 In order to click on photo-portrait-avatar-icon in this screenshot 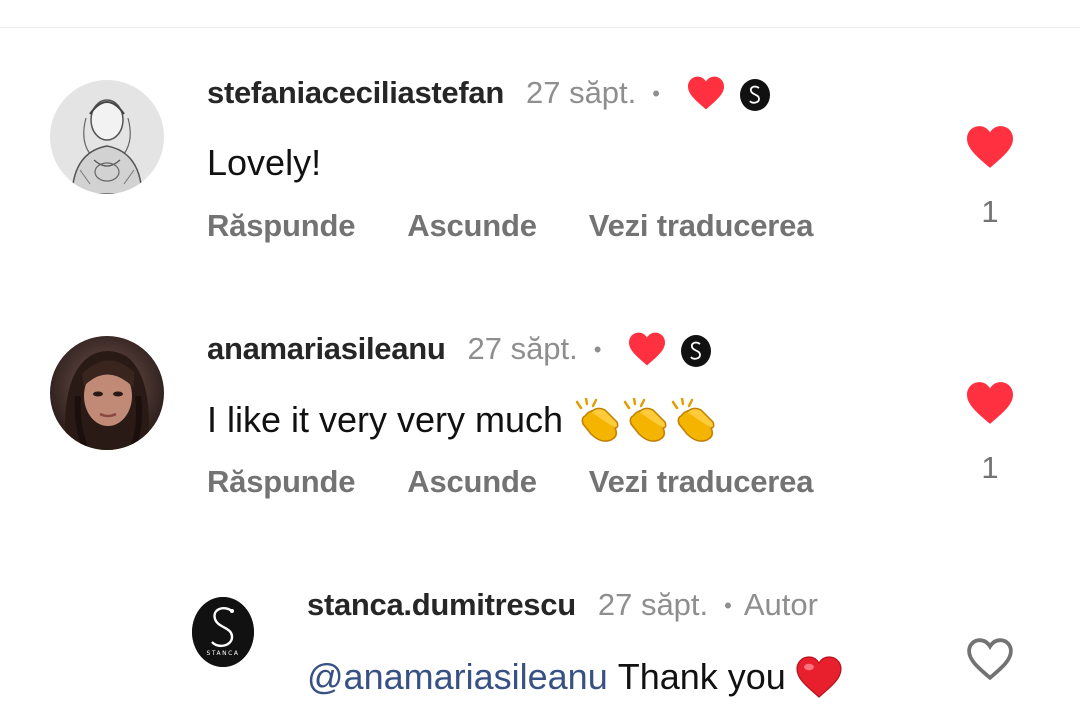, I will do `click(107, 393)`.